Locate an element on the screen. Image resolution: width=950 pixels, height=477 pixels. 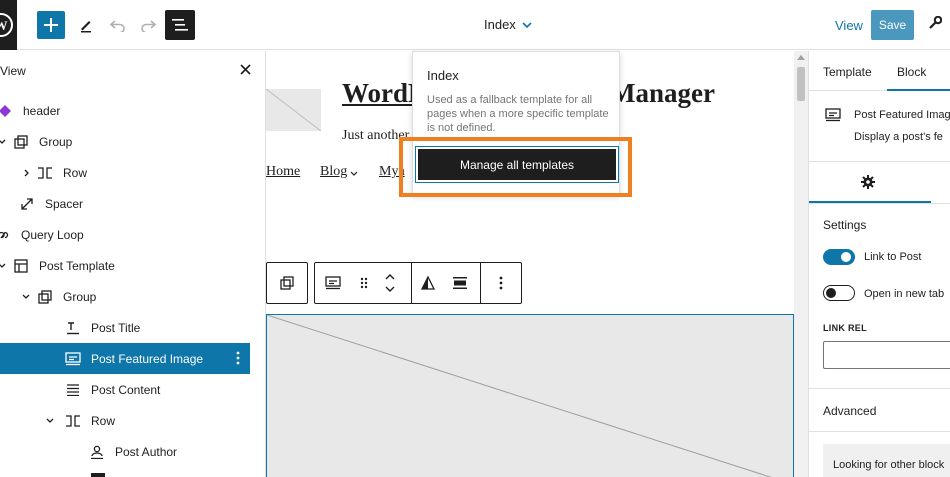
tools-wrench-button is located at coordinates (935, 24).